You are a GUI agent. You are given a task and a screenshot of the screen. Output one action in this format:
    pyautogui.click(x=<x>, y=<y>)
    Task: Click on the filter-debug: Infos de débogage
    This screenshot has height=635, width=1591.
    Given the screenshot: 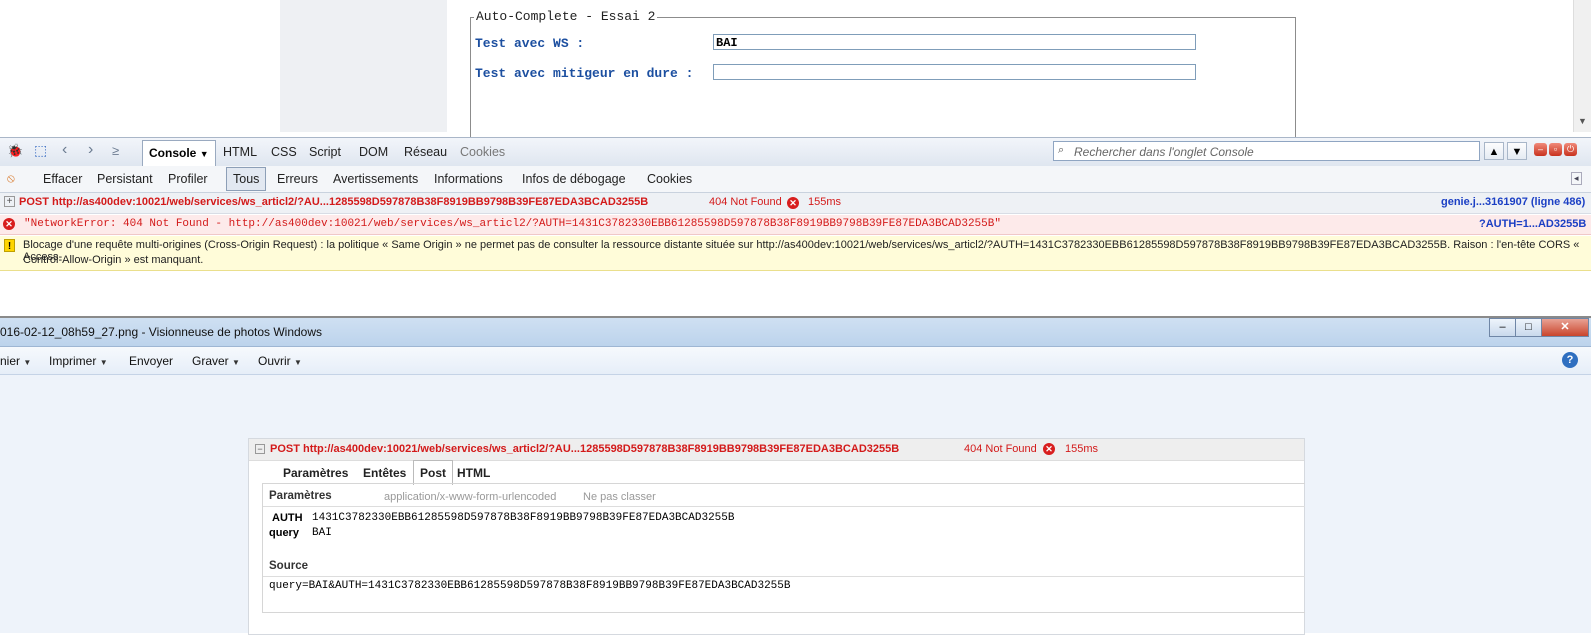 What is the action you would take?
    pyautogui.click(x=574, y=179)
    